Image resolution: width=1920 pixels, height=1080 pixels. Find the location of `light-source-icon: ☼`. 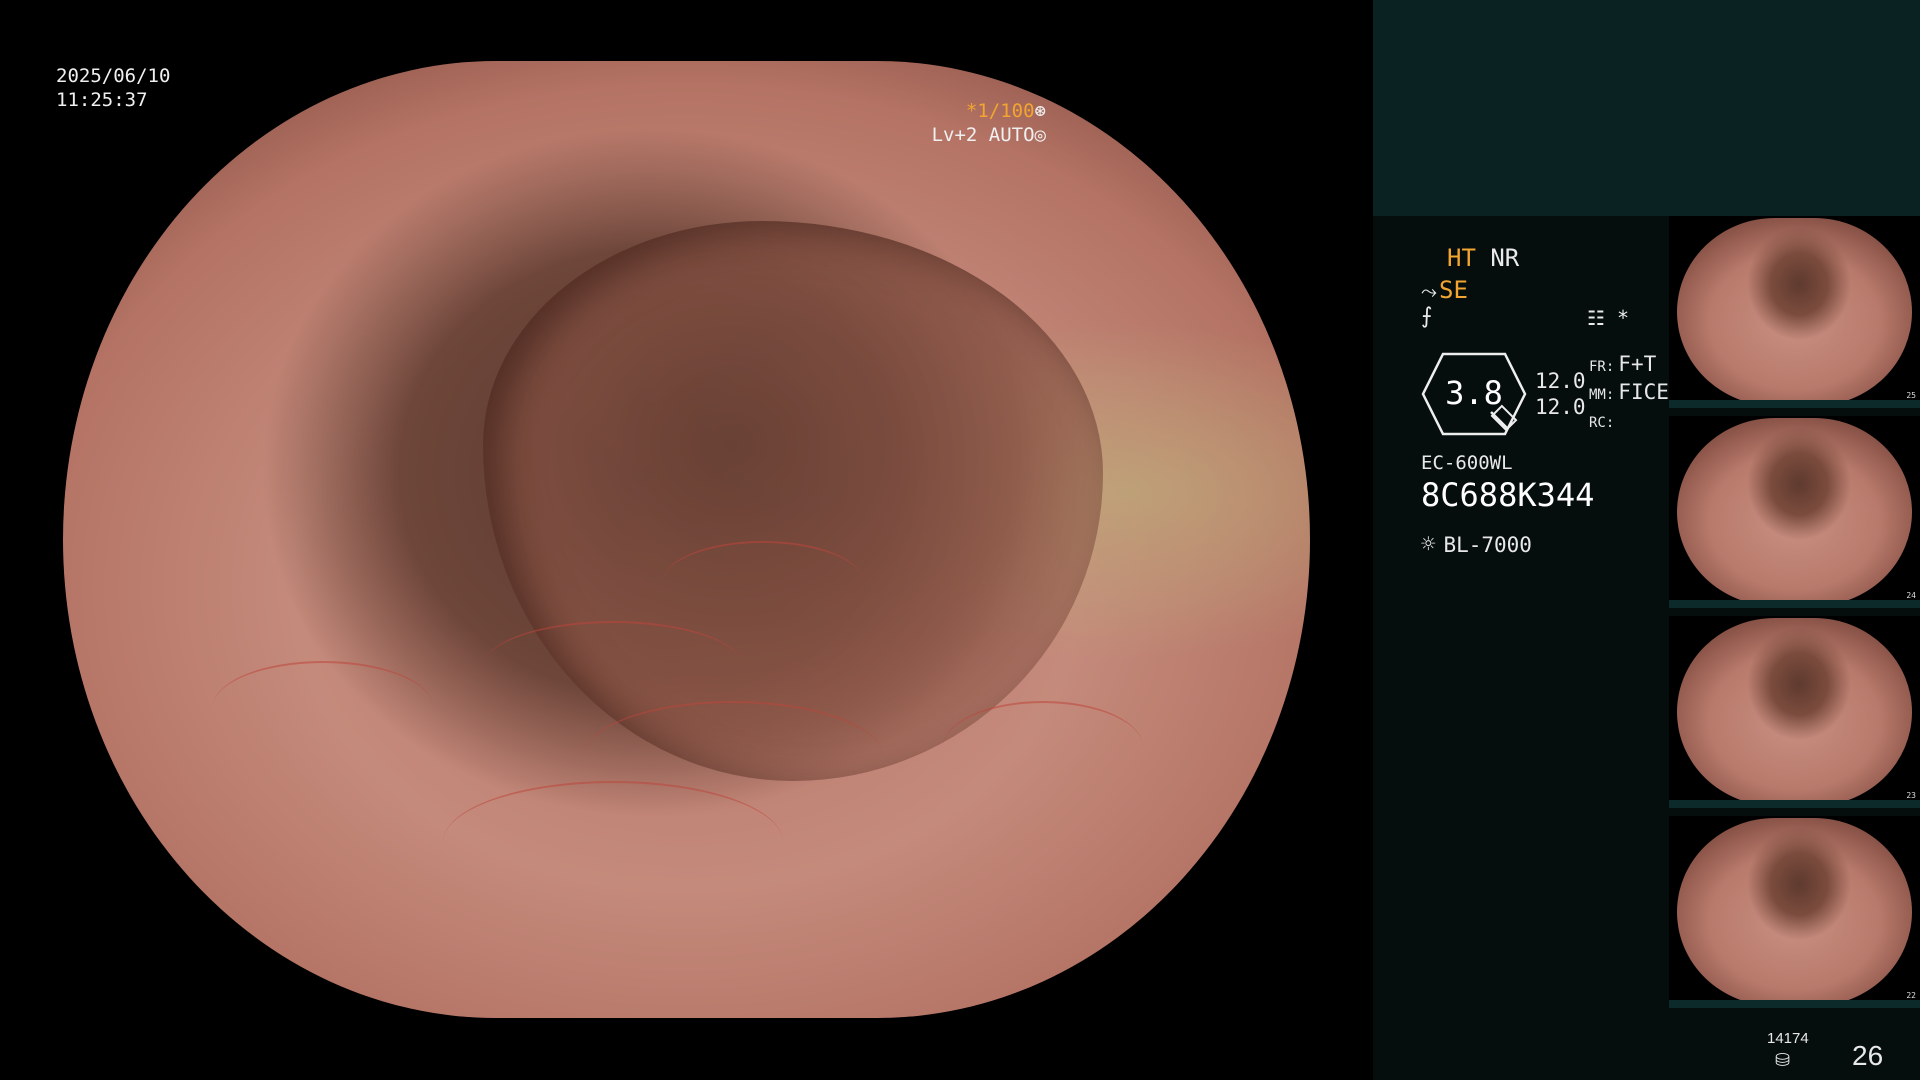

light-source-icon: ☼ is located at coordinates (1428, 544).